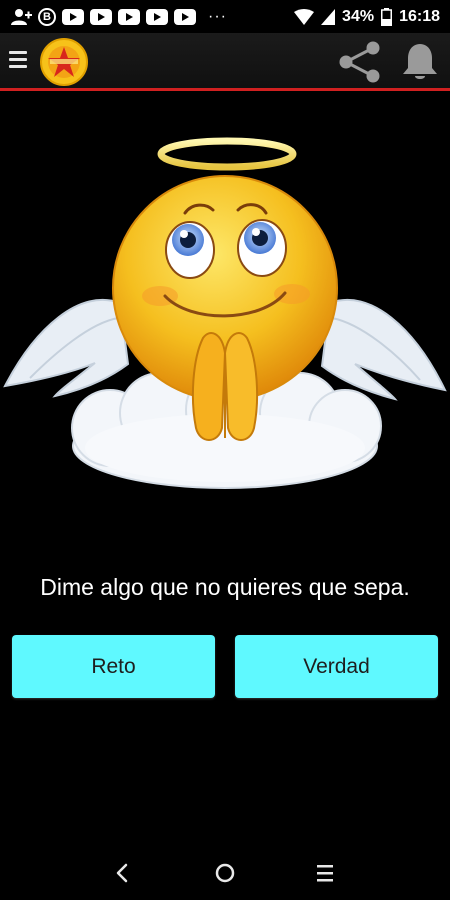  I want to click on app-logo, so click(64, 62).